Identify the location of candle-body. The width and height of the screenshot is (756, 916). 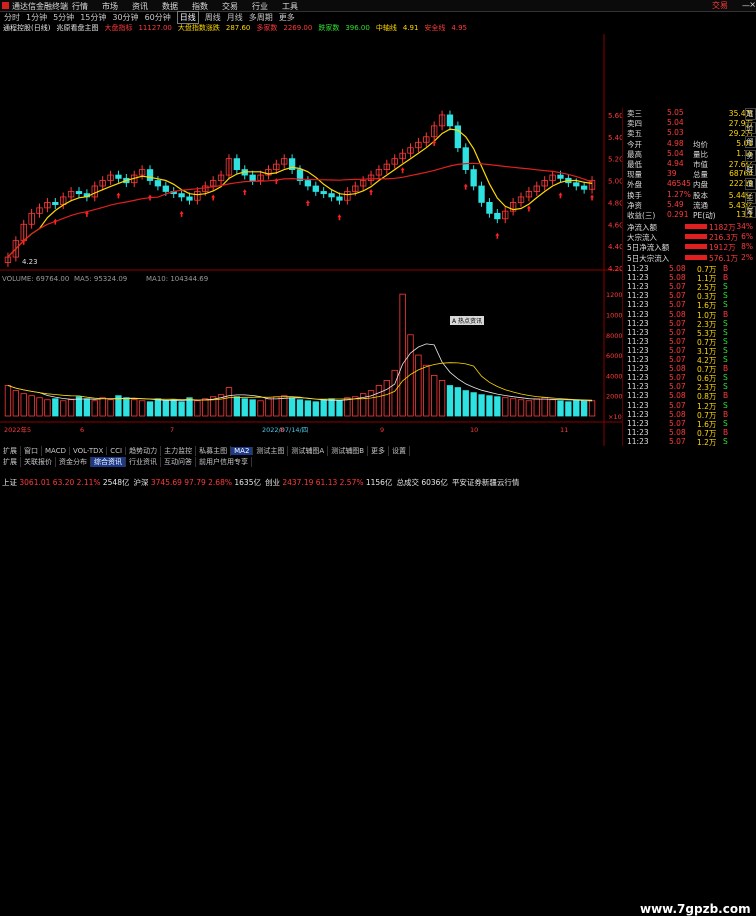
(465, 158).